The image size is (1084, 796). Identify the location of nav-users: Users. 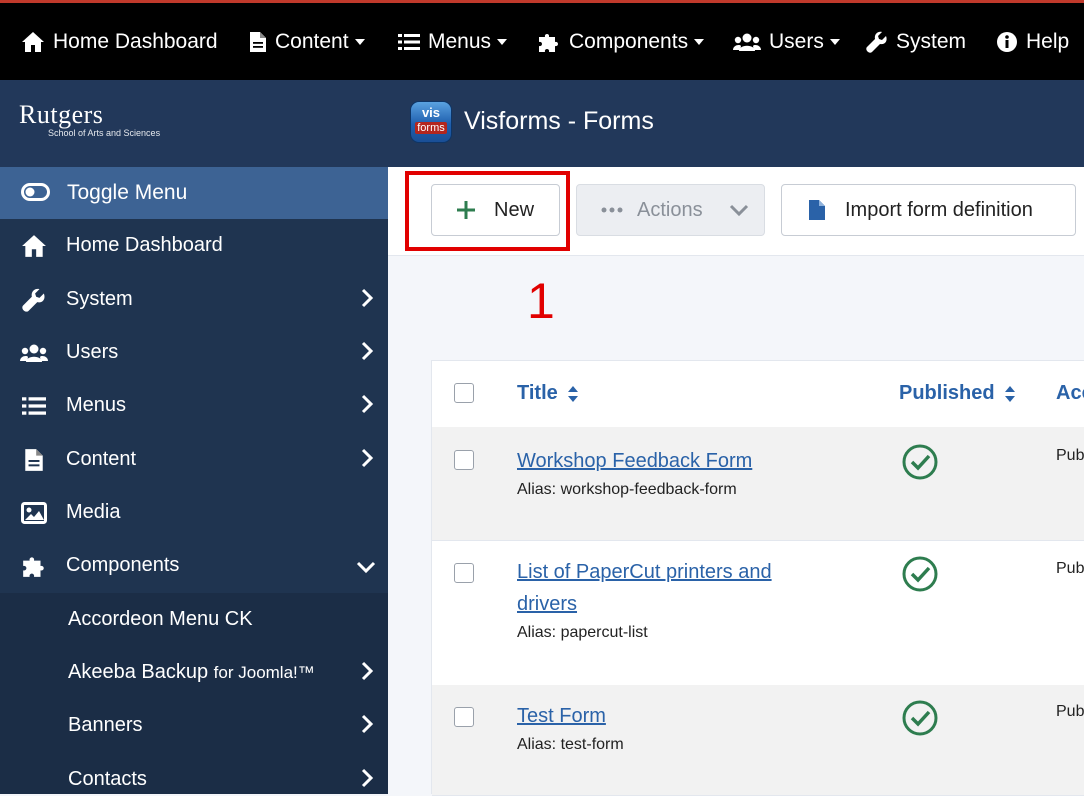
(786, 42).